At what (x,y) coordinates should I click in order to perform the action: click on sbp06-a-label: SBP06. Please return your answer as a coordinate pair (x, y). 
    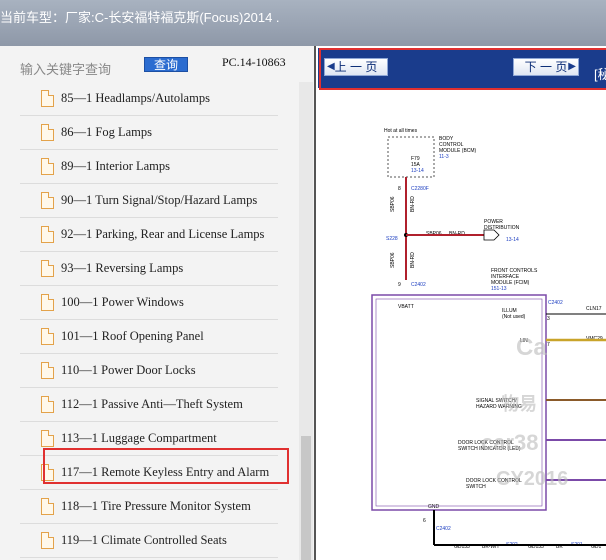
    Looking at the image, I should click on (393, 204).